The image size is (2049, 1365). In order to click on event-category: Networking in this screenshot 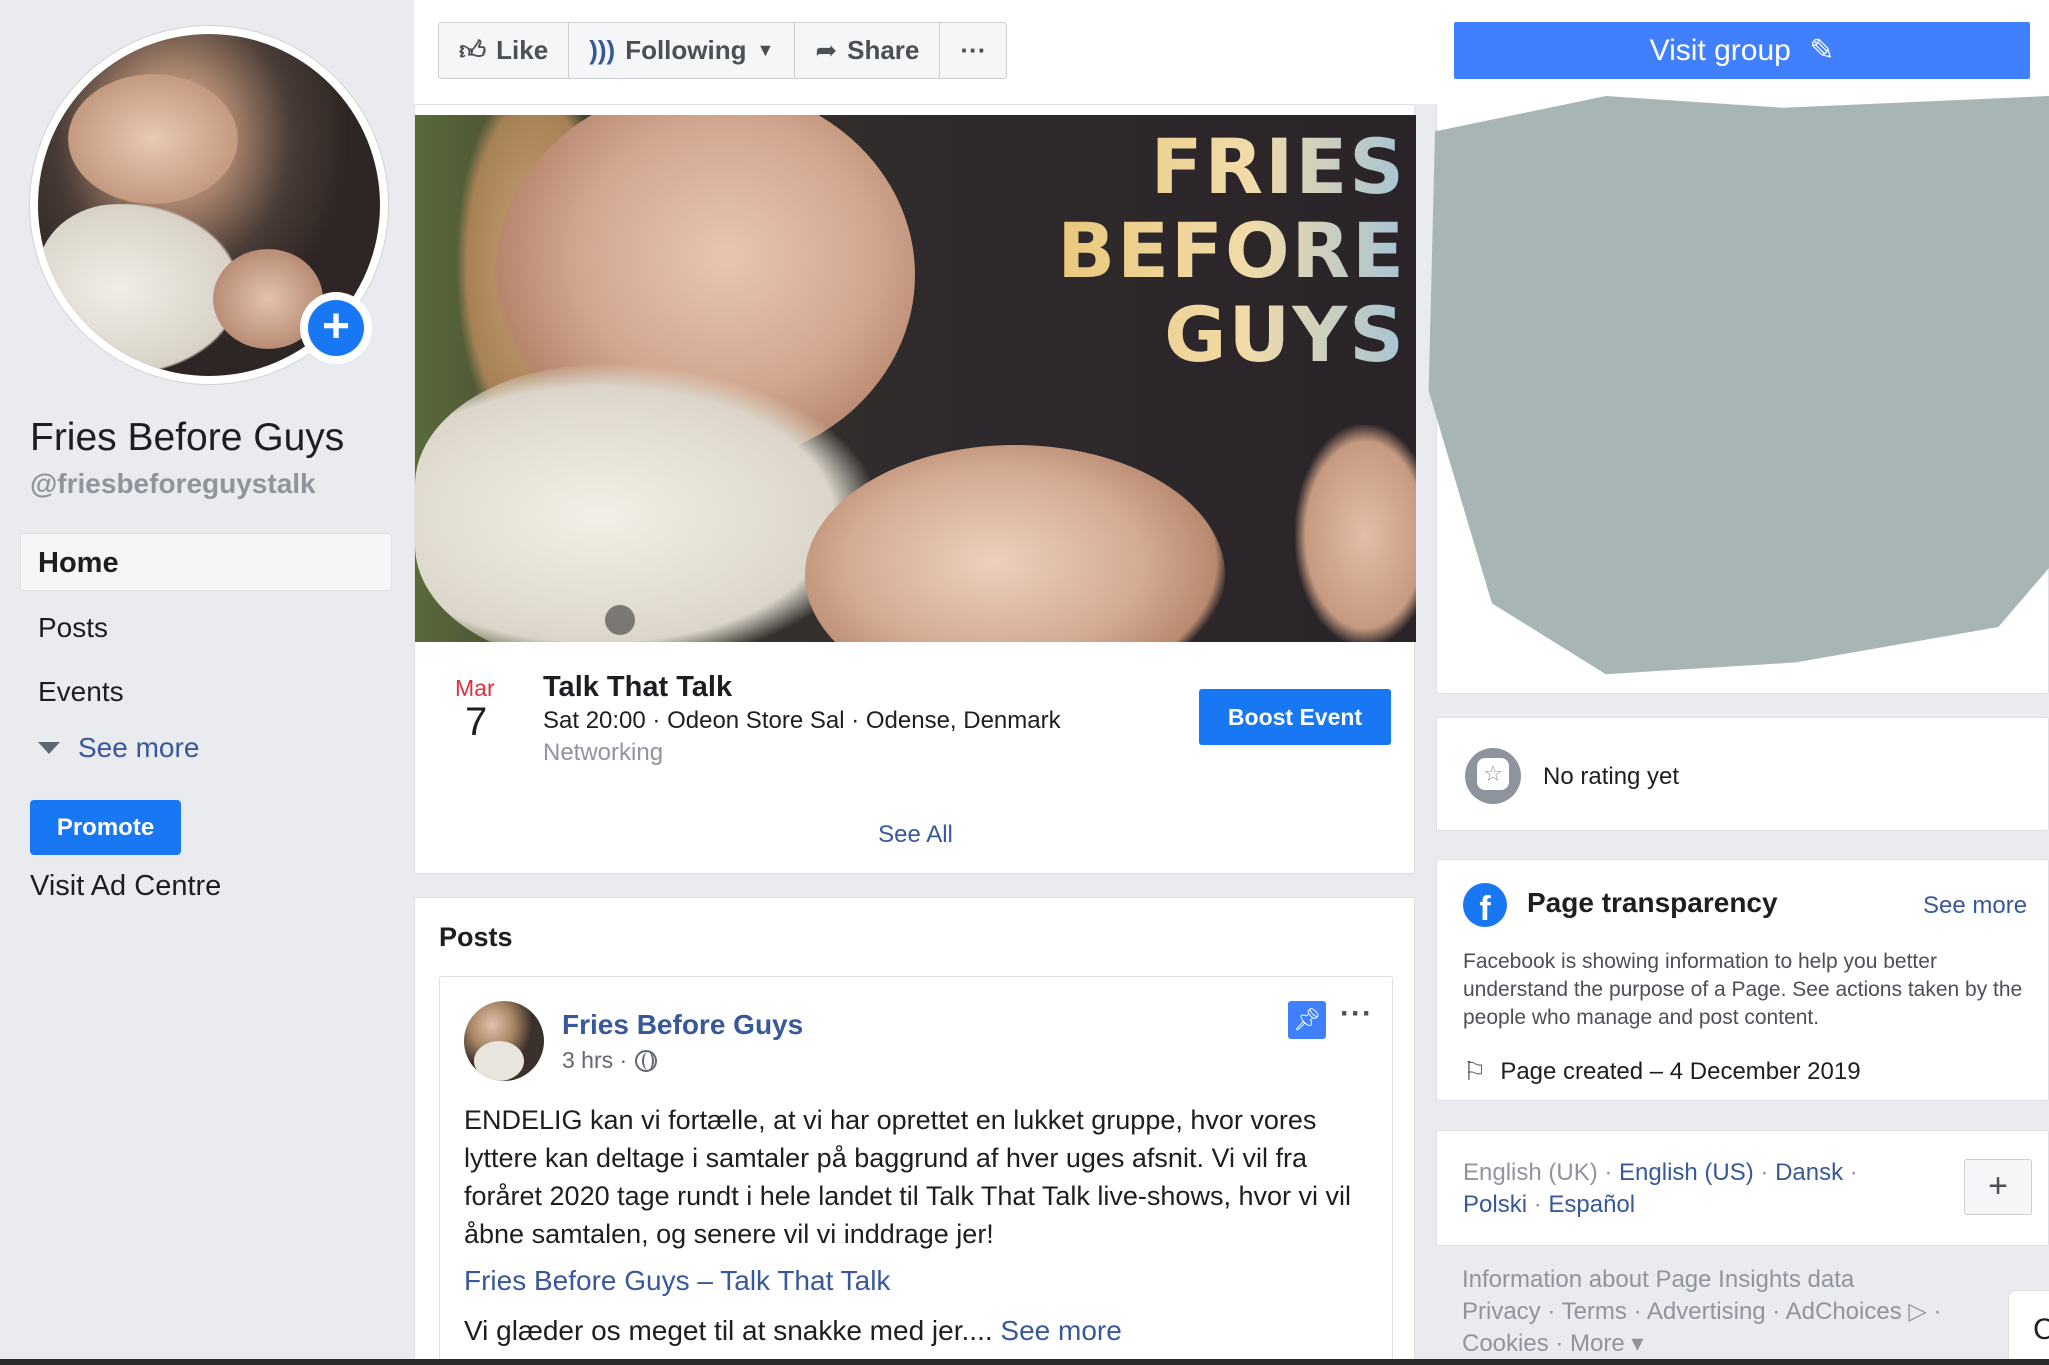, I will do `click(603, 752)`.